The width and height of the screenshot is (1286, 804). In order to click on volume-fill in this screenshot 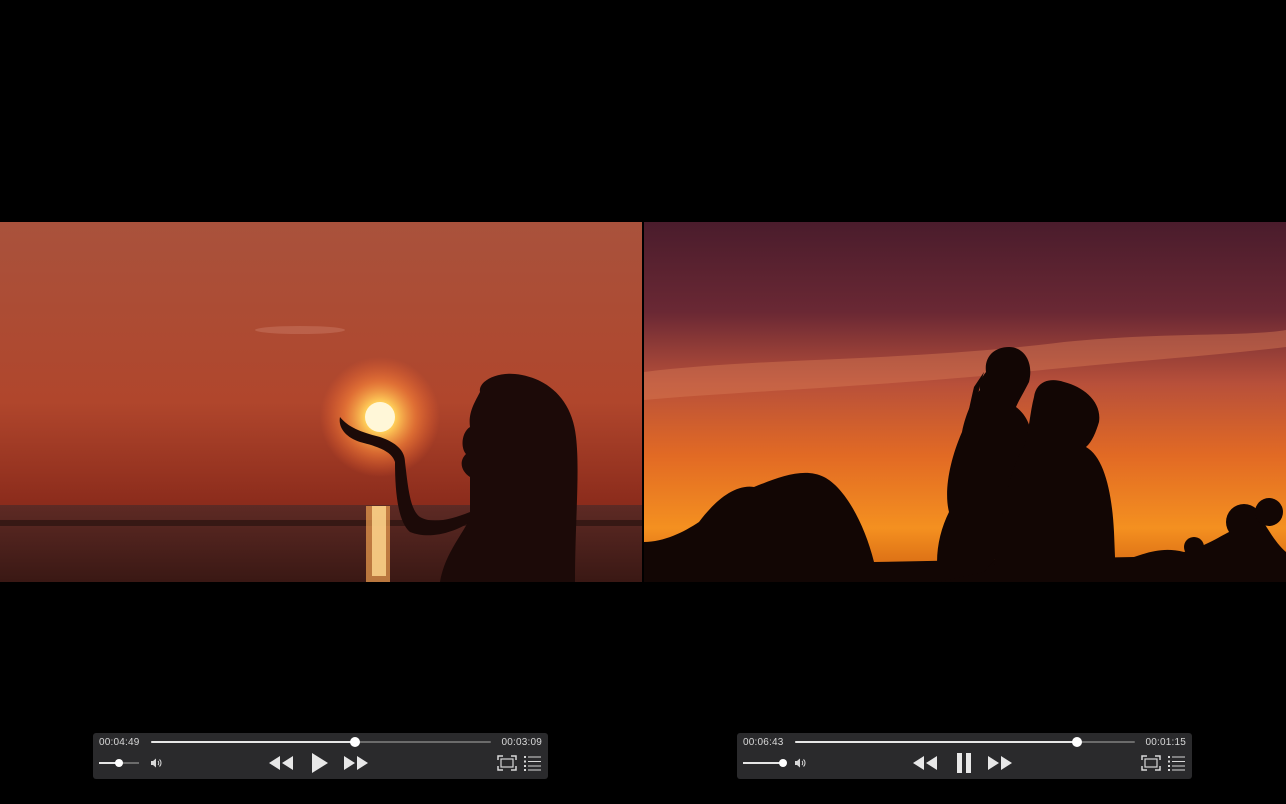, I will do `click(763, 763)`.